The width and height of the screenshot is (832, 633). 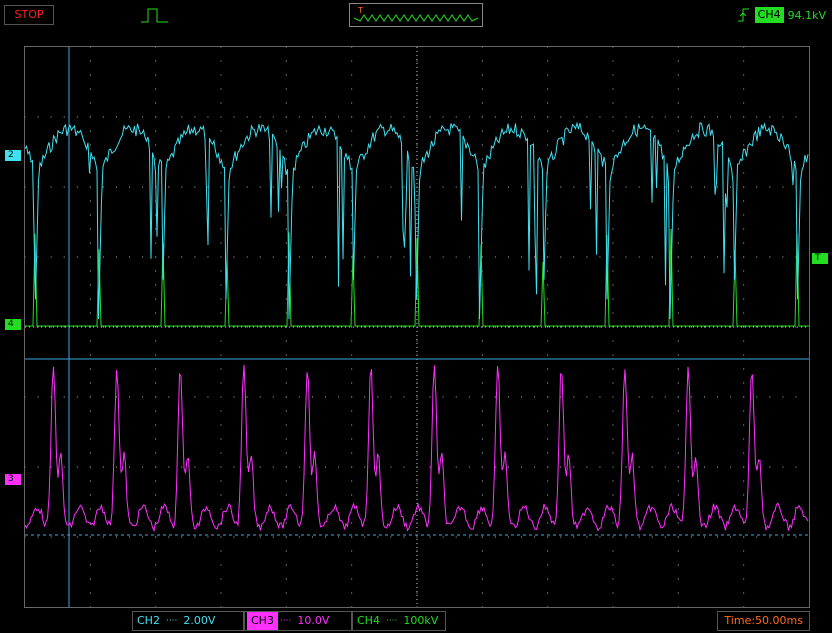 What do you see at coordinates (29, 15) in the screenshot?
I see `run-stop-button: STOP` at bounding box center [29, 15].